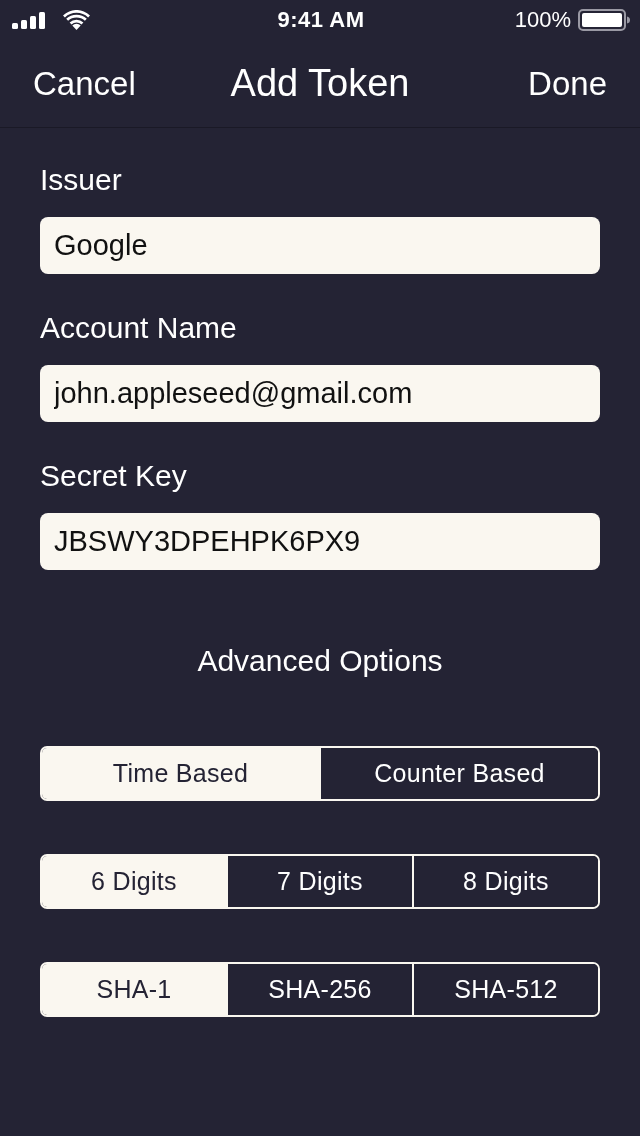 The height and width of the screenshot is (1136, 640). What do you see at coordinates (114, 476) in the screenshot?
I see `field-label: Secret Key` at bounding box center [114, 476].